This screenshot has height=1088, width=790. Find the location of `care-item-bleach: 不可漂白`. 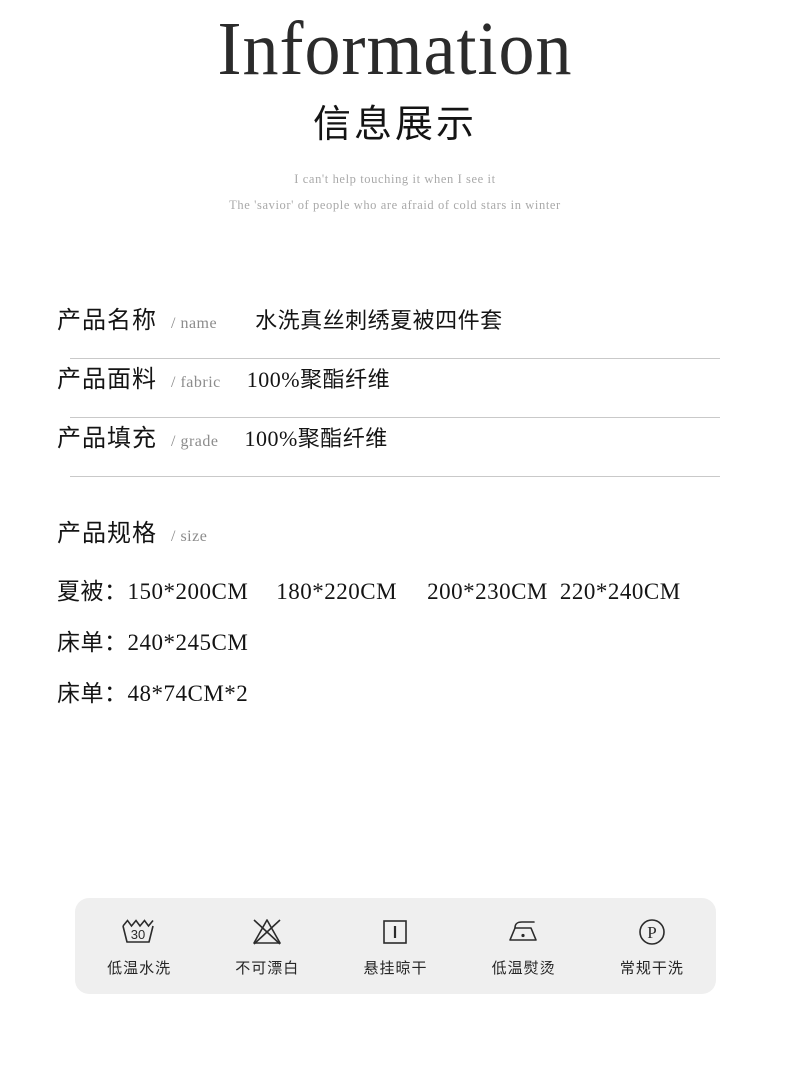

care-item-bleach: 不可漂白 is located at coordinates (267, 946).